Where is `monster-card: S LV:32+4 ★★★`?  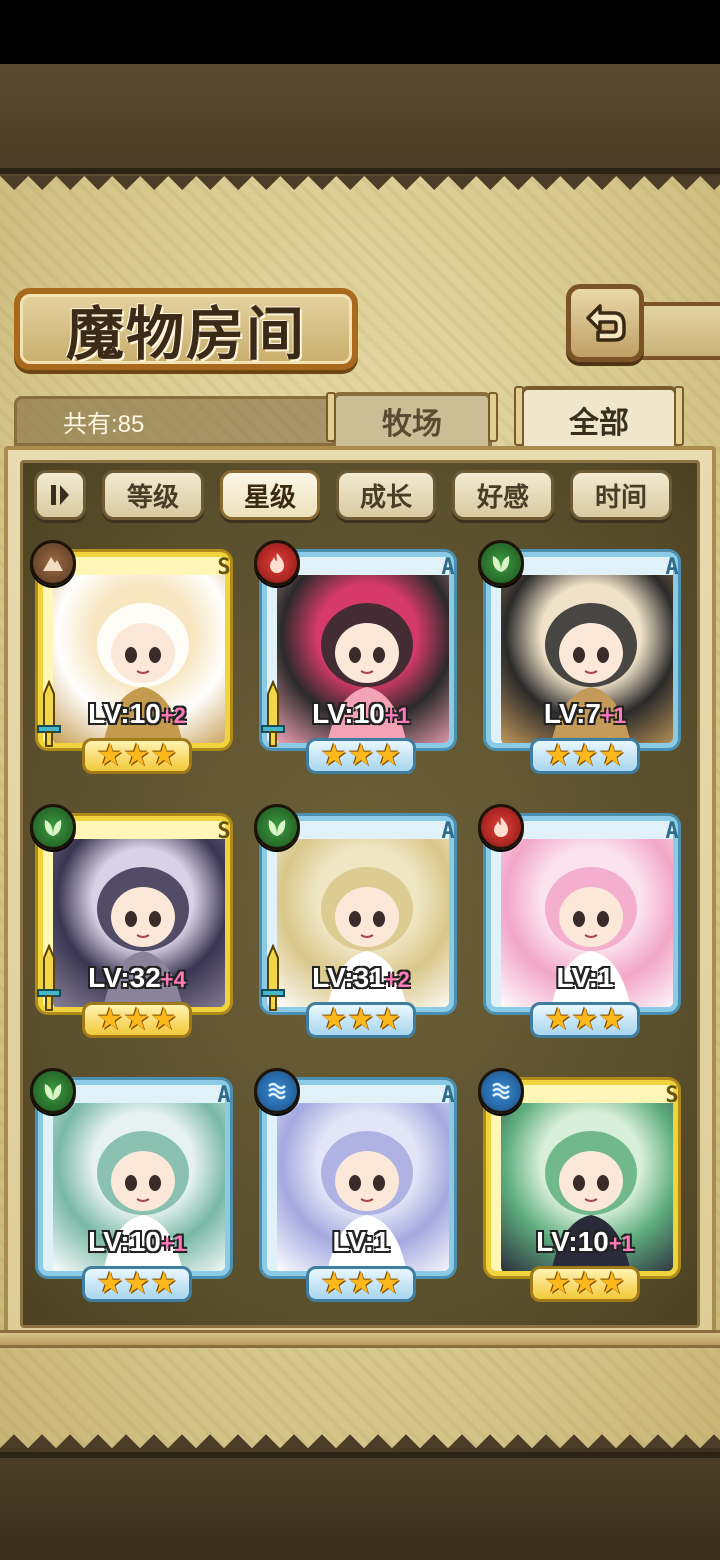 monster-card: S LV:32+4 ★★★ is located at coordinates (135, 923).